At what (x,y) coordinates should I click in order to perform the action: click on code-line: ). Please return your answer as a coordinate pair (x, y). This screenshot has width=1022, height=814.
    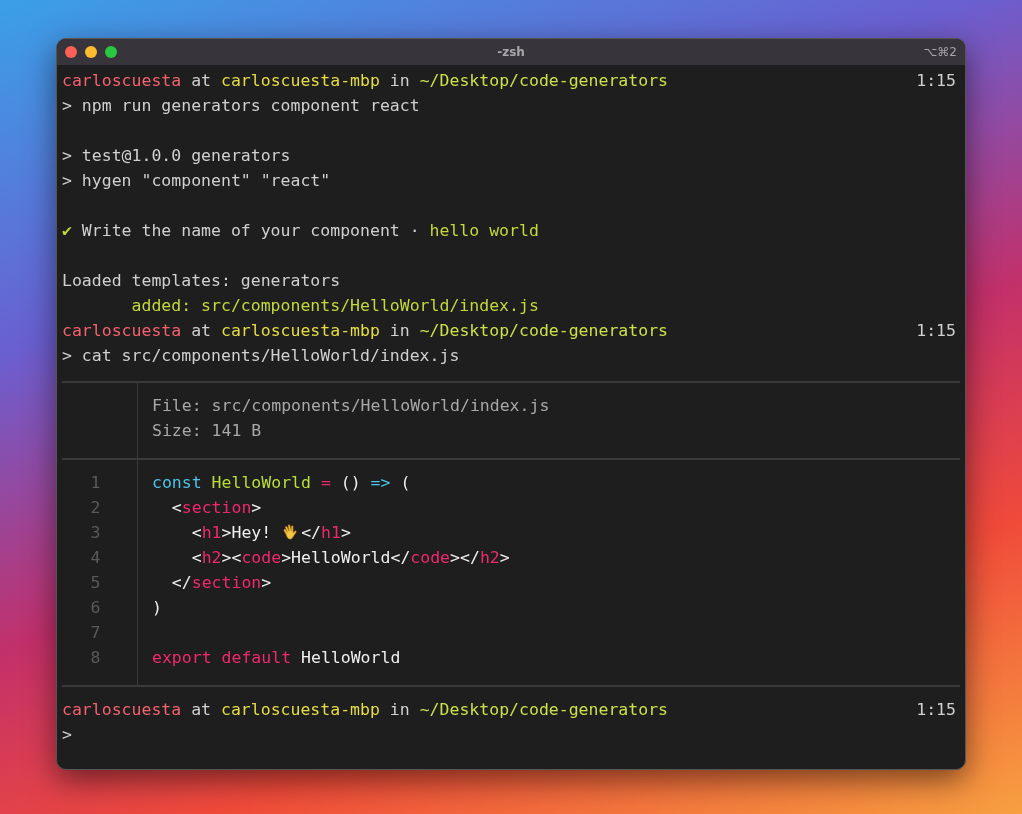
    Looking at the image, I should click on (157, 608).